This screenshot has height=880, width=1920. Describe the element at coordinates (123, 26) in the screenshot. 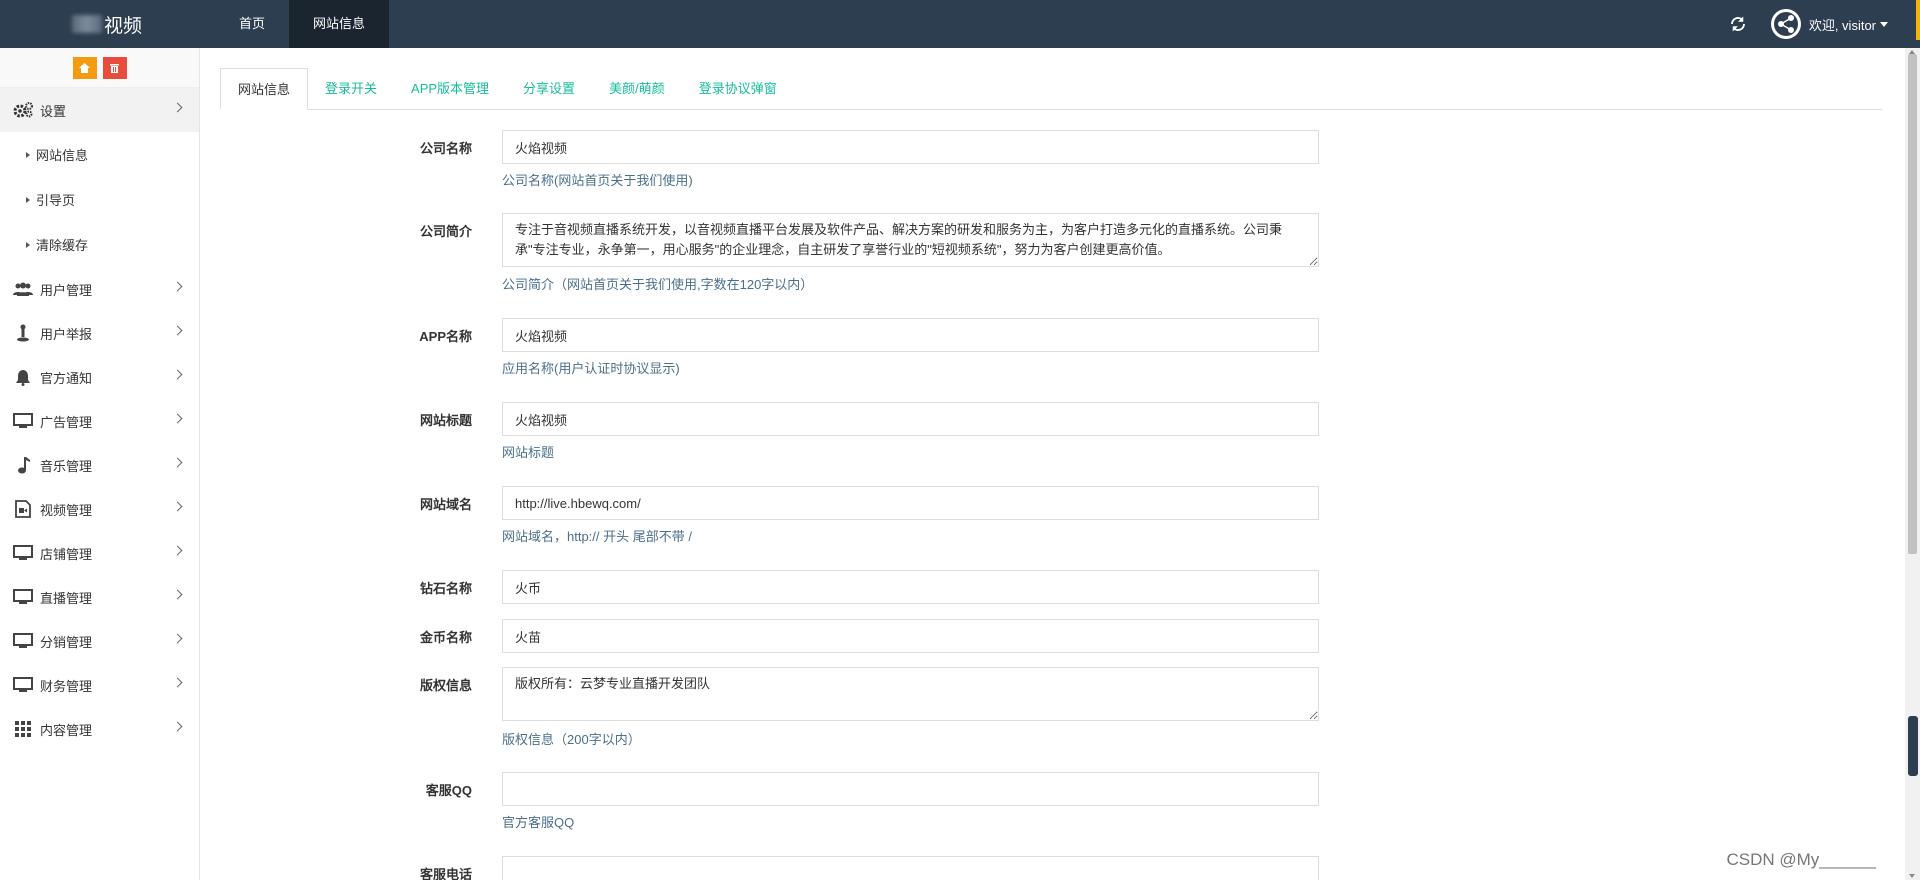

I see `brand-name: 视频` at that location.